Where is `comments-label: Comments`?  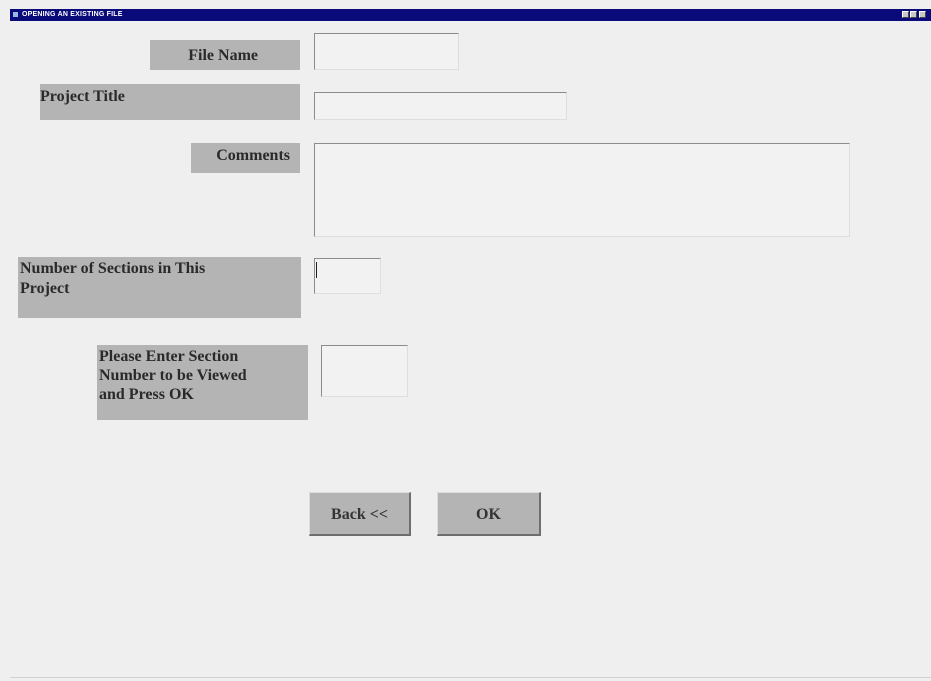
comments-label: Comments is located at coordinates (245, 158).